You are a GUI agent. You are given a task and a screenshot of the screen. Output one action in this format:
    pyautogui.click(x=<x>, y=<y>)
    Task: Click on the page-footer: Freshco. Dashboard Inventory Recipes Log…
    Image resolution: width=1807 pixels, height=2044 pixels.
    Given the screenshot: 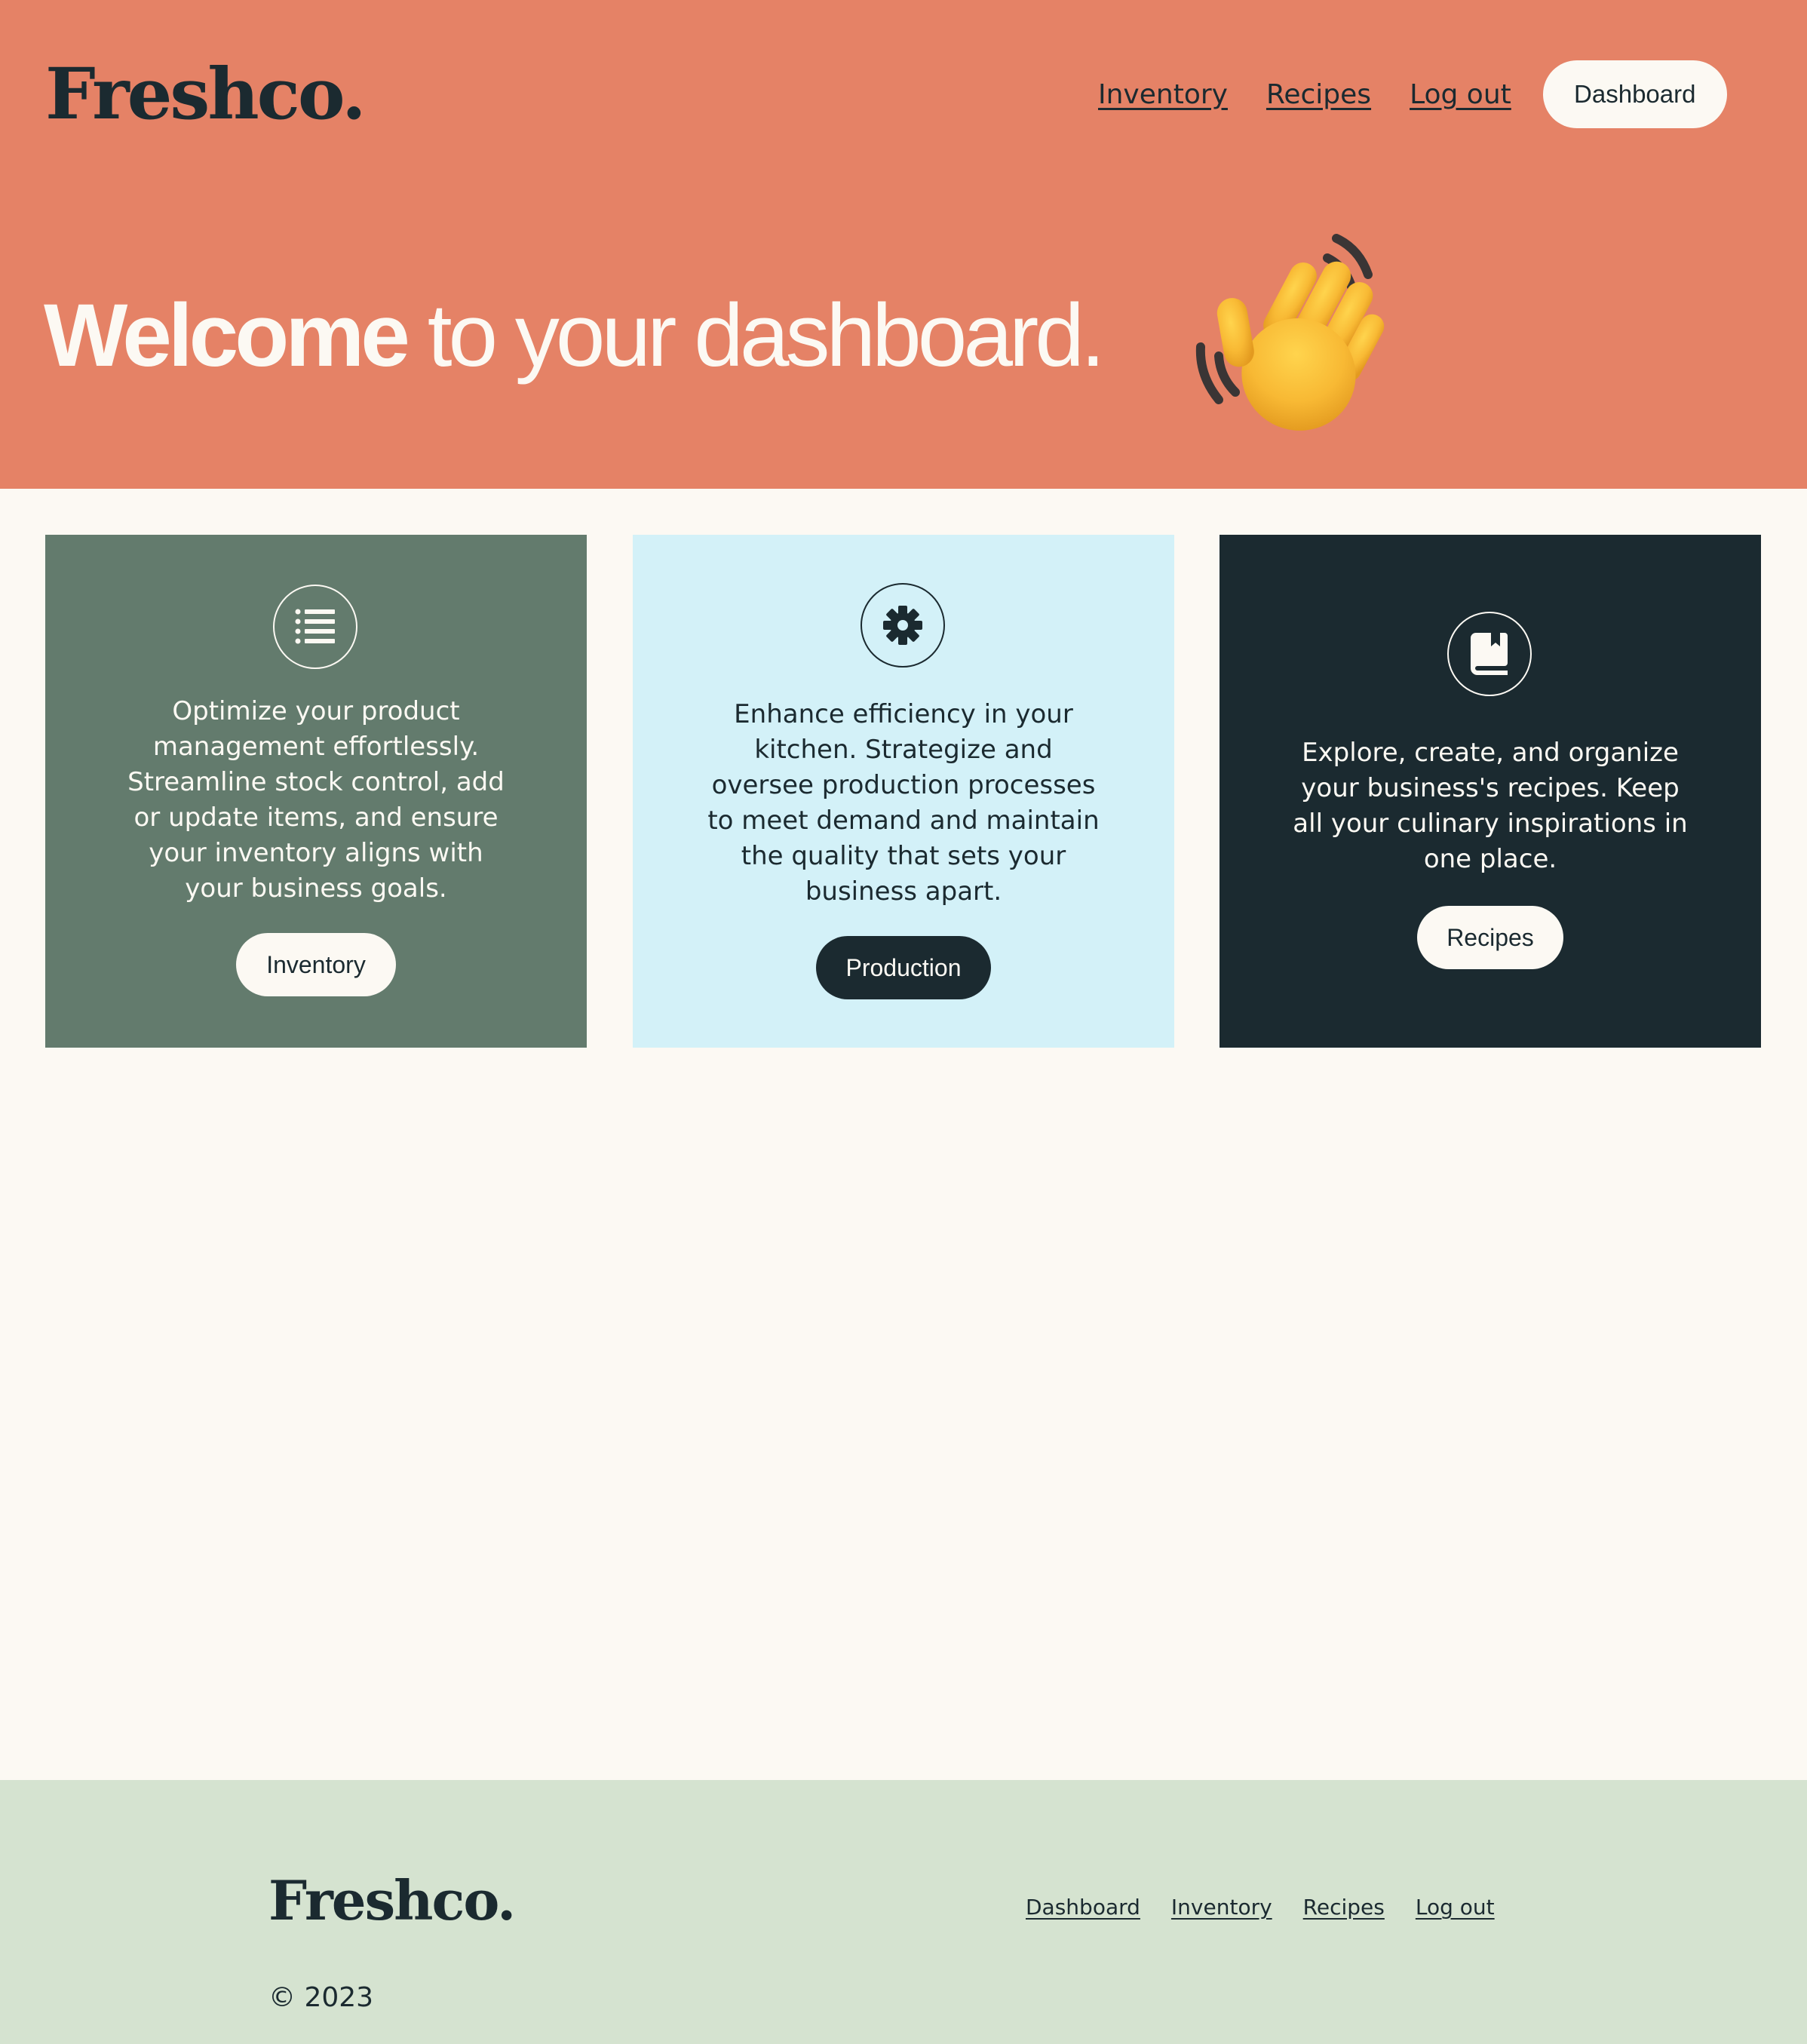 What is the action you would take?
    pyautogui.click(x=903, y=1912)
    